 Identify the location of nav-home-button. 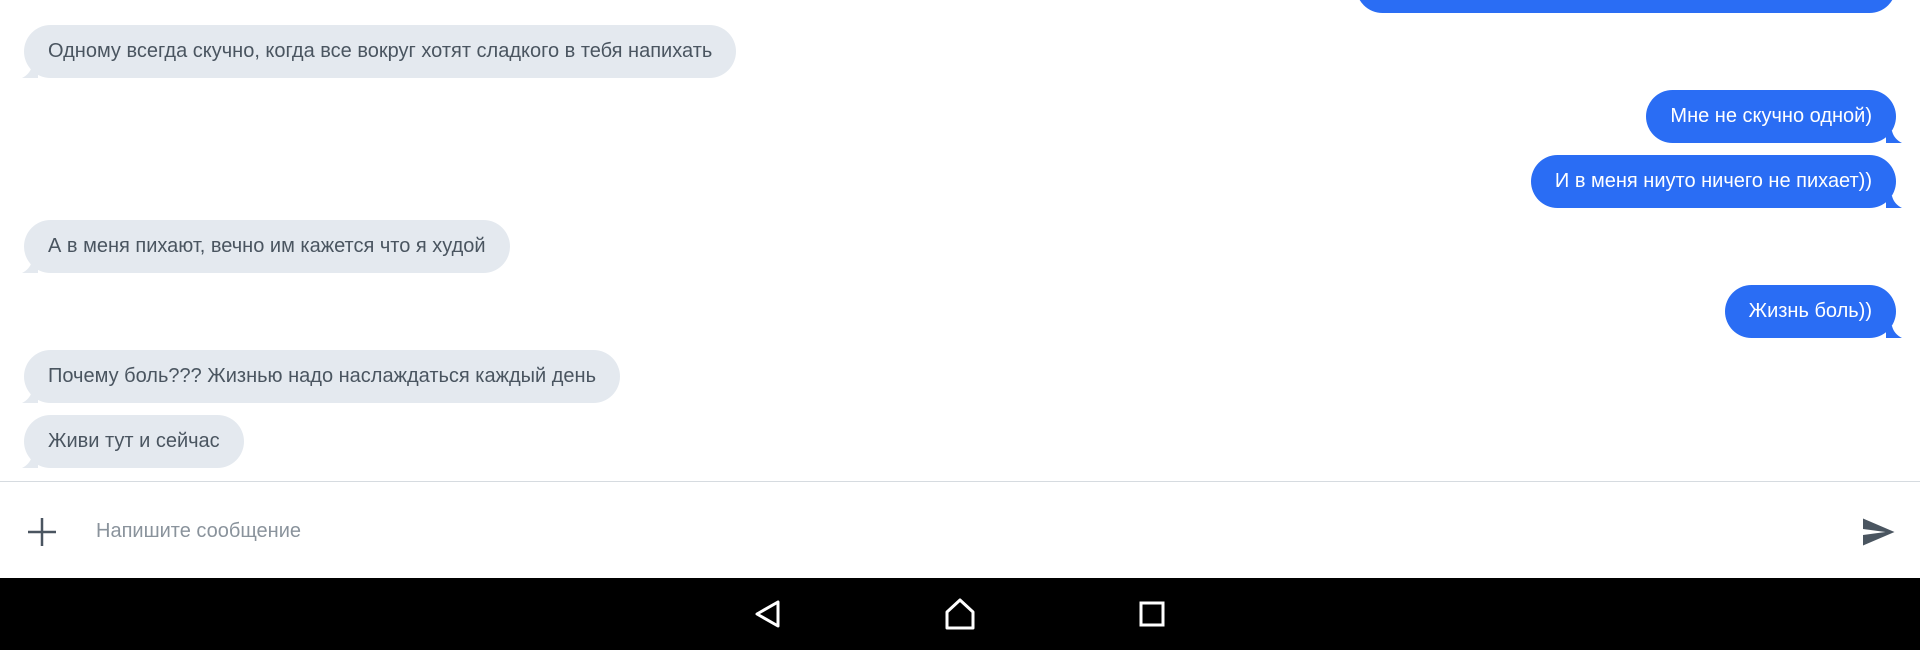
(960, 614).